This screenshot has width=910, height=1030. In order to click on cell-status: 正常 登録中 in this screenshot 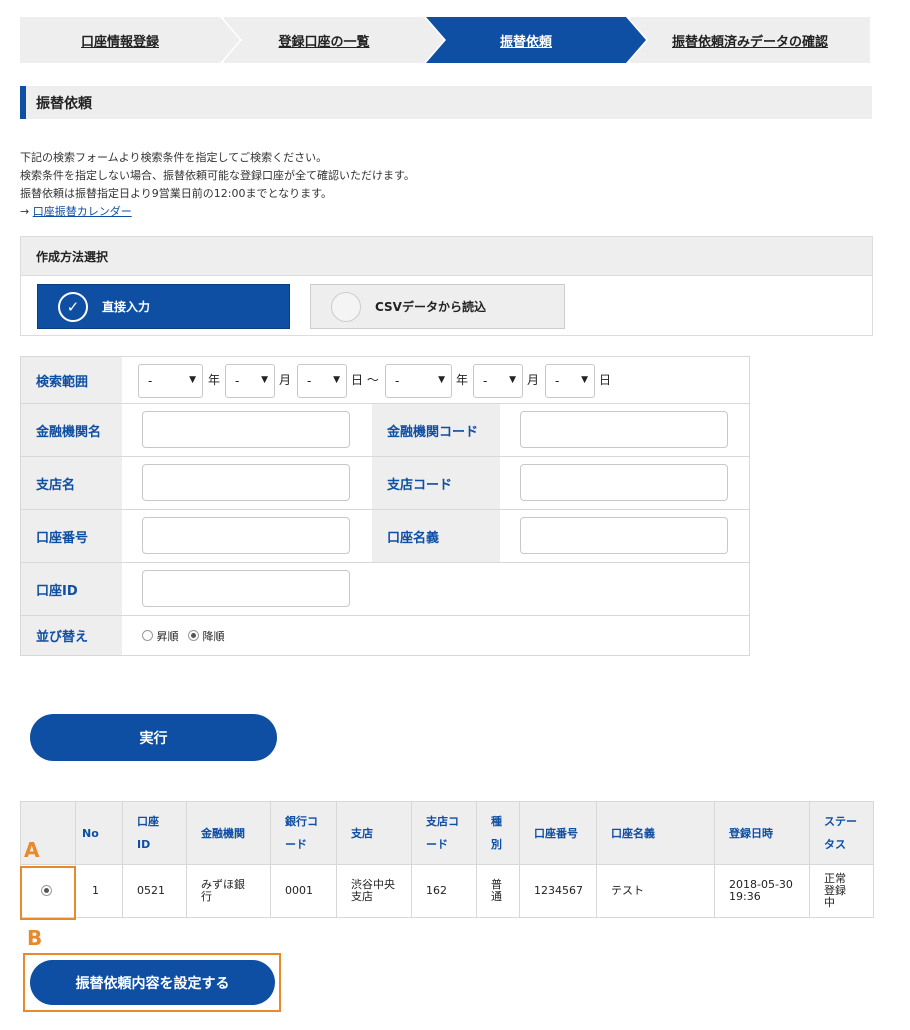, I will do `click(841, 891)`.